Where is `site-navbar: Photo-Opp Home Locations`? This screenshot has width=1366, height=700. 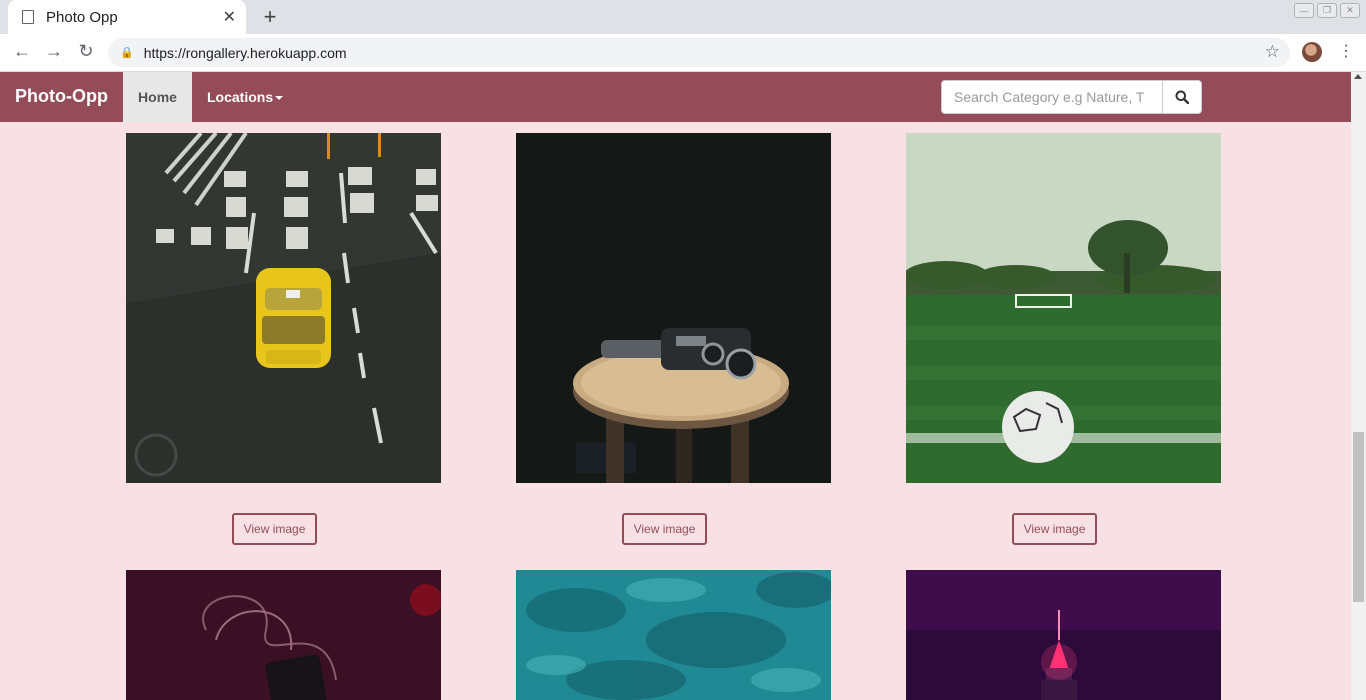
site-navbar: Photo-Opp Home Locations is located at coordinates (675, 97).